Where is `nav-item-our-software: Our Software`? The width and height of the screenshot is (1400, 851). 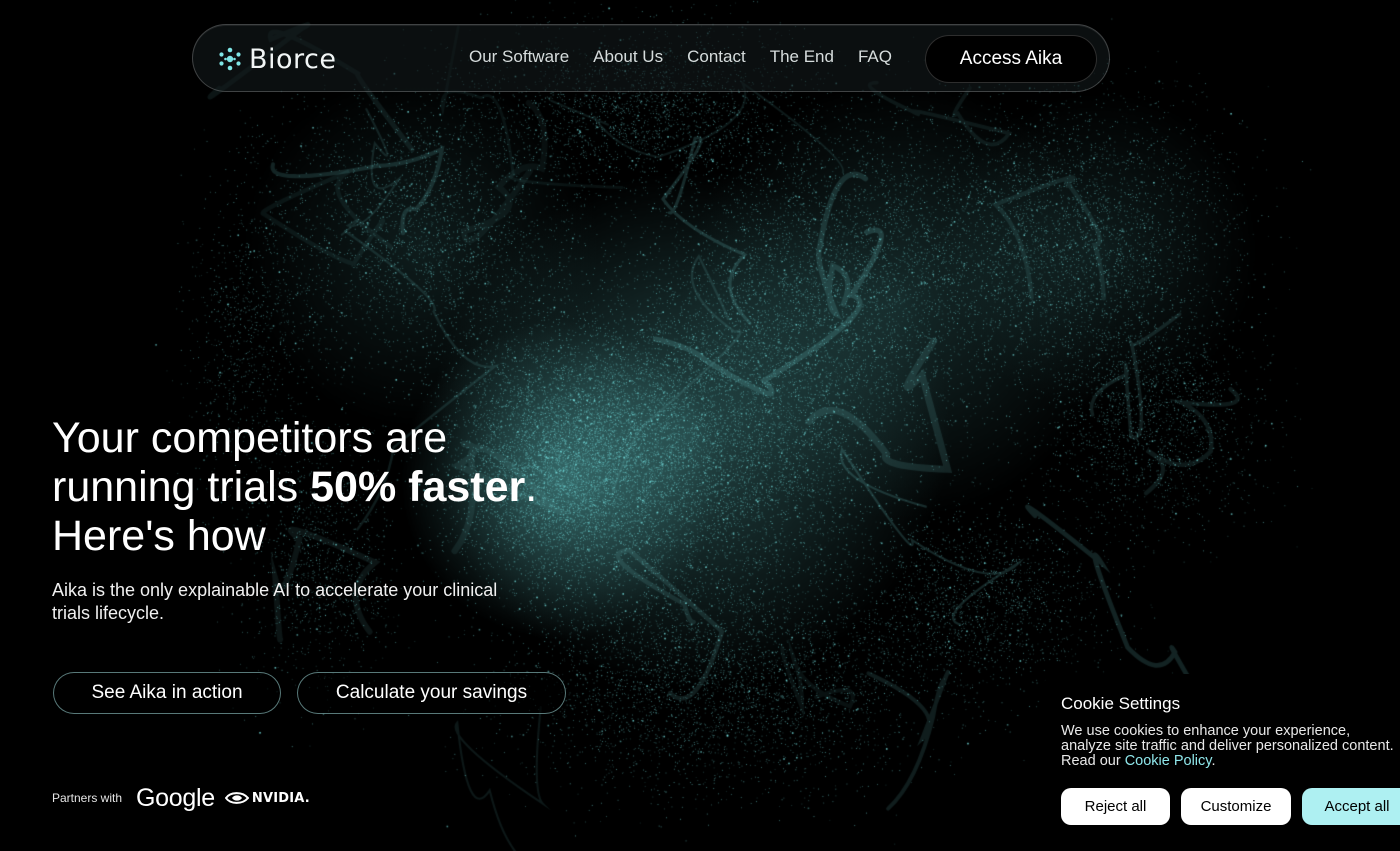 nav-item-our-software: Our Software is located at coordinates (519, 57).